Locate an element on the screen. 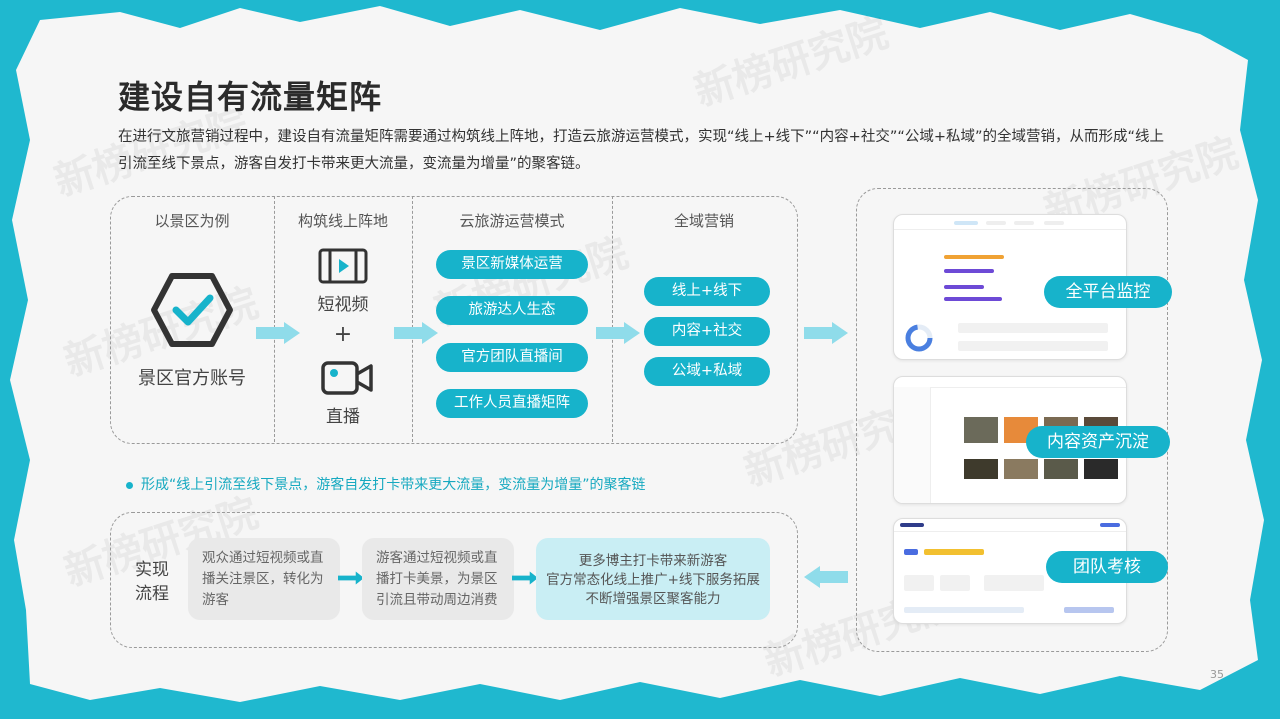  column-header-scenic: 以景区为例 is located at coordinates (192, 221).